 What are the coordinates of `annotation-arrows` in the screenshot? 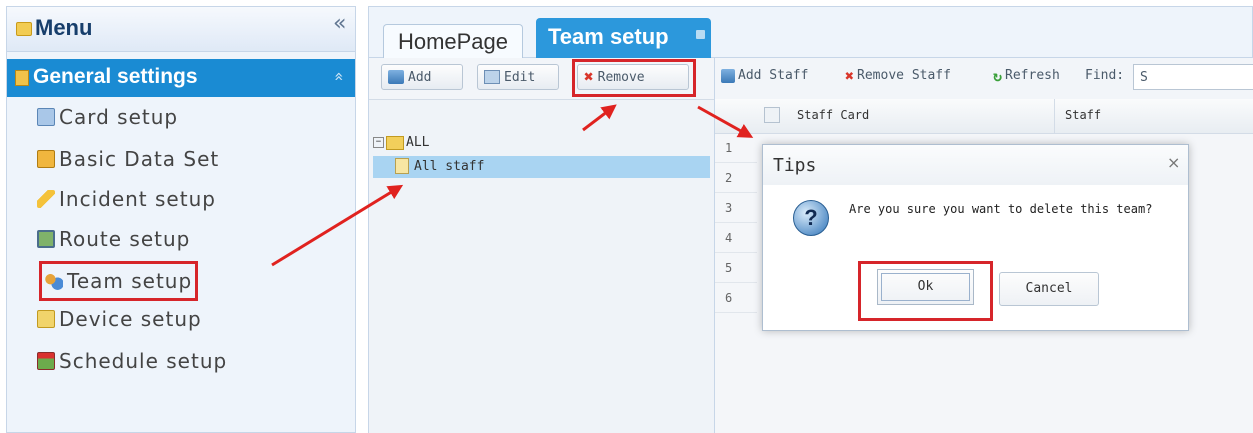 It's located at (512, 185).